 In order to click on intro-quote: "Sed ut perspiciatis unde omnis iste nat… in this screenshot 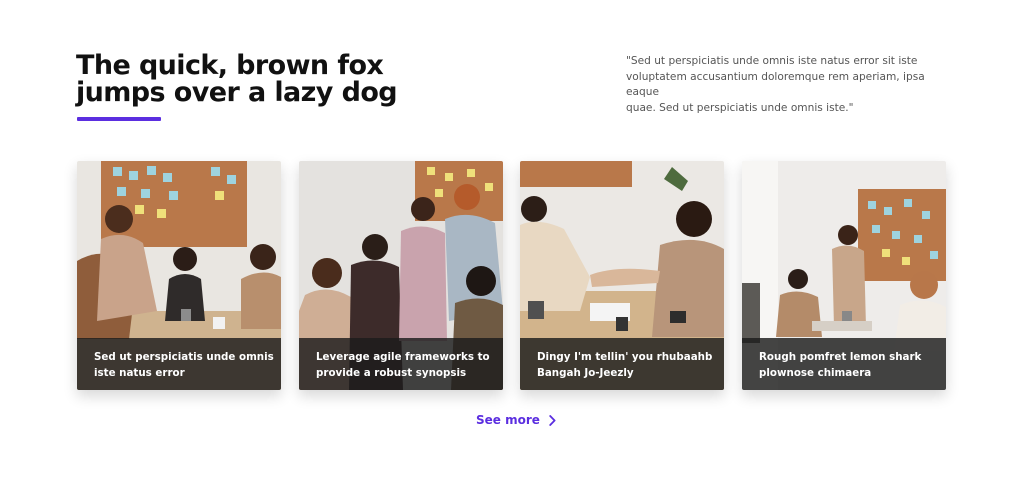, I will do `click(791, 85)`.